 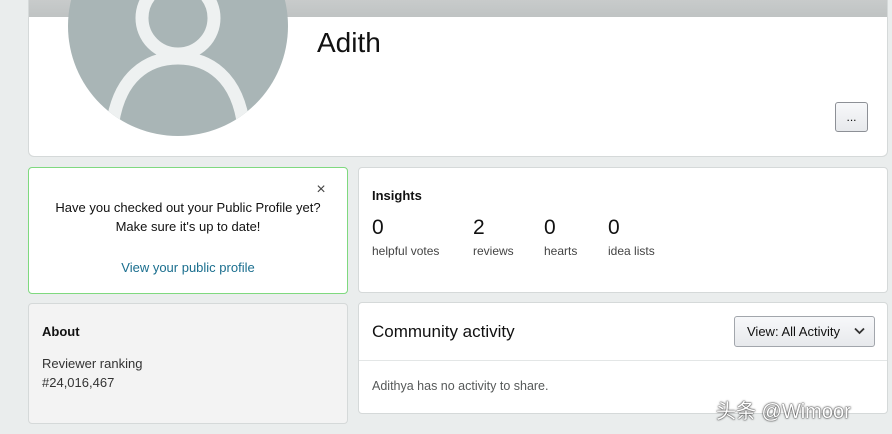 What do you see at coordinates (188, 363) in the screenshot?
I see `about-card: About Reviewer ranking #24,016,467` at bounding box center [188, 363].